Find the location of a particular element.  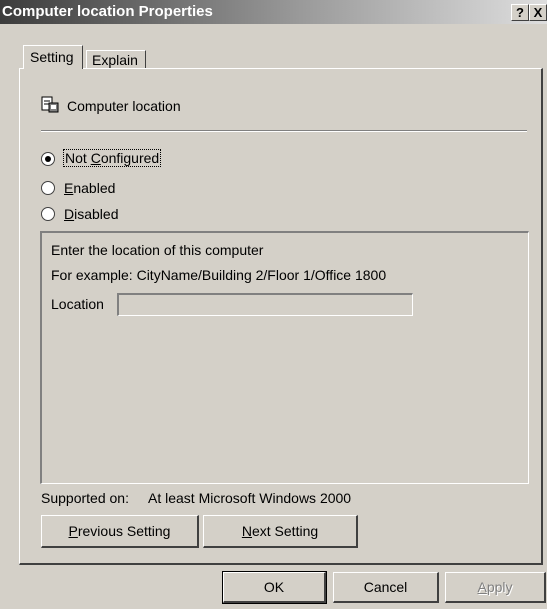

disabled-radio is located at coordinates (48, 214).